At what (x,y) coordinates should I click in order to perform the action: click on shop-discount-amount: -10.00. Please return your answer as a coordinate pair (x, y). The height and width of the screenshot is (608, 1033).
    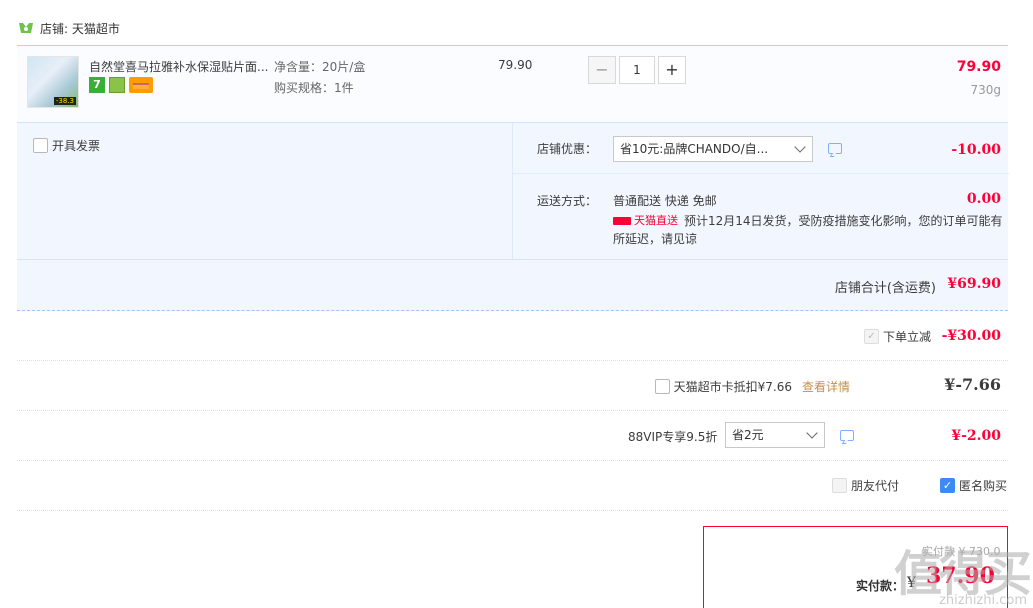
    Looking at the image, I should click on (976, 150).